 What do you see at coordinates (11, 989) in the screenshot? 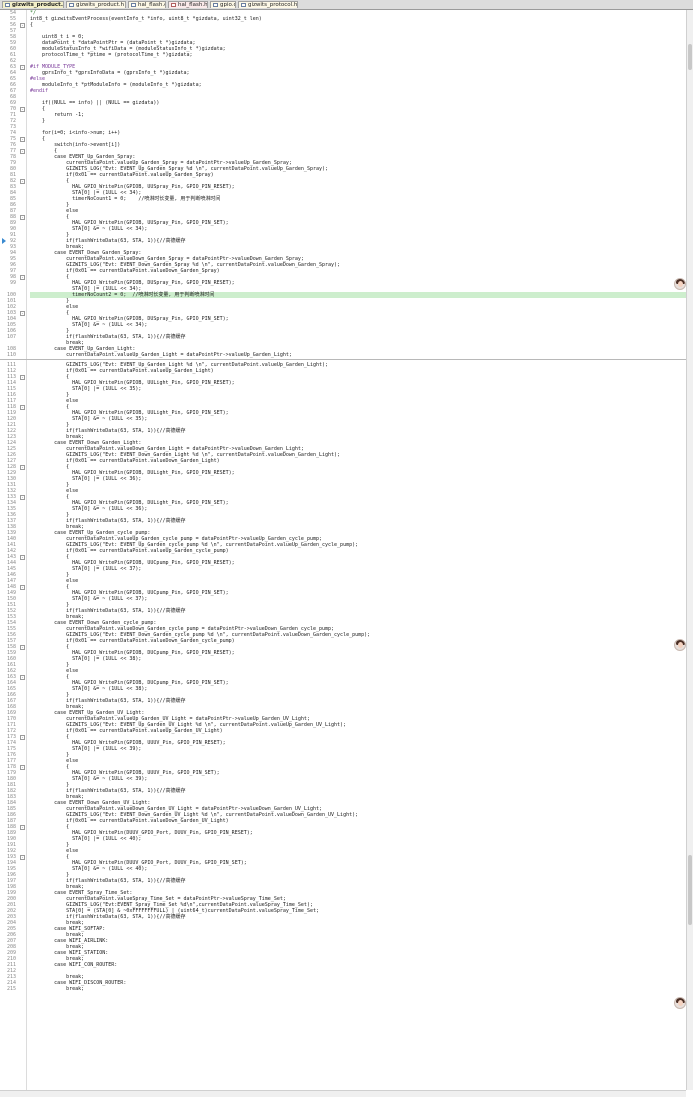
I see `line-number: 215` at bounding box center [11, 989].